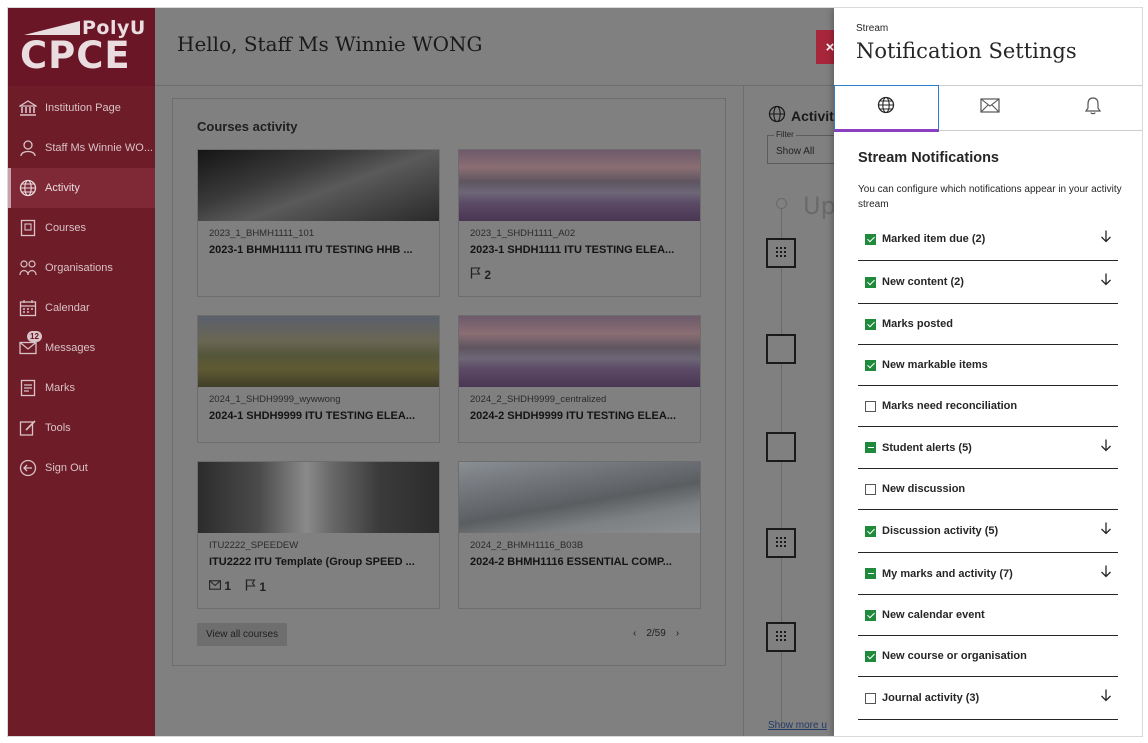 This screenshot has height=743, width=1148. I want to click on notification-option-label: Journal activity (3), so click(931, 698).